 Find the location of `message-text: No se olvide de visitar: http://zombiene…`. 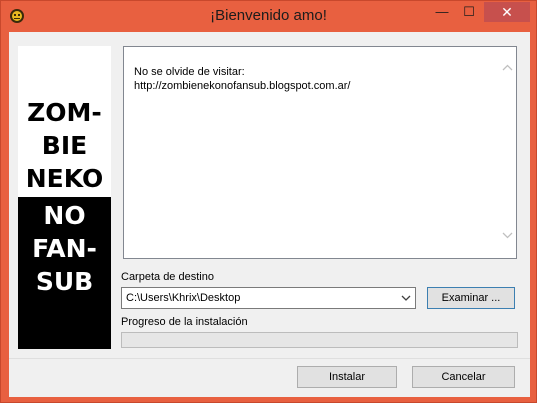

message-text: No se olvide de visitar: http://zombiene… is located at coordinates (314, 79).